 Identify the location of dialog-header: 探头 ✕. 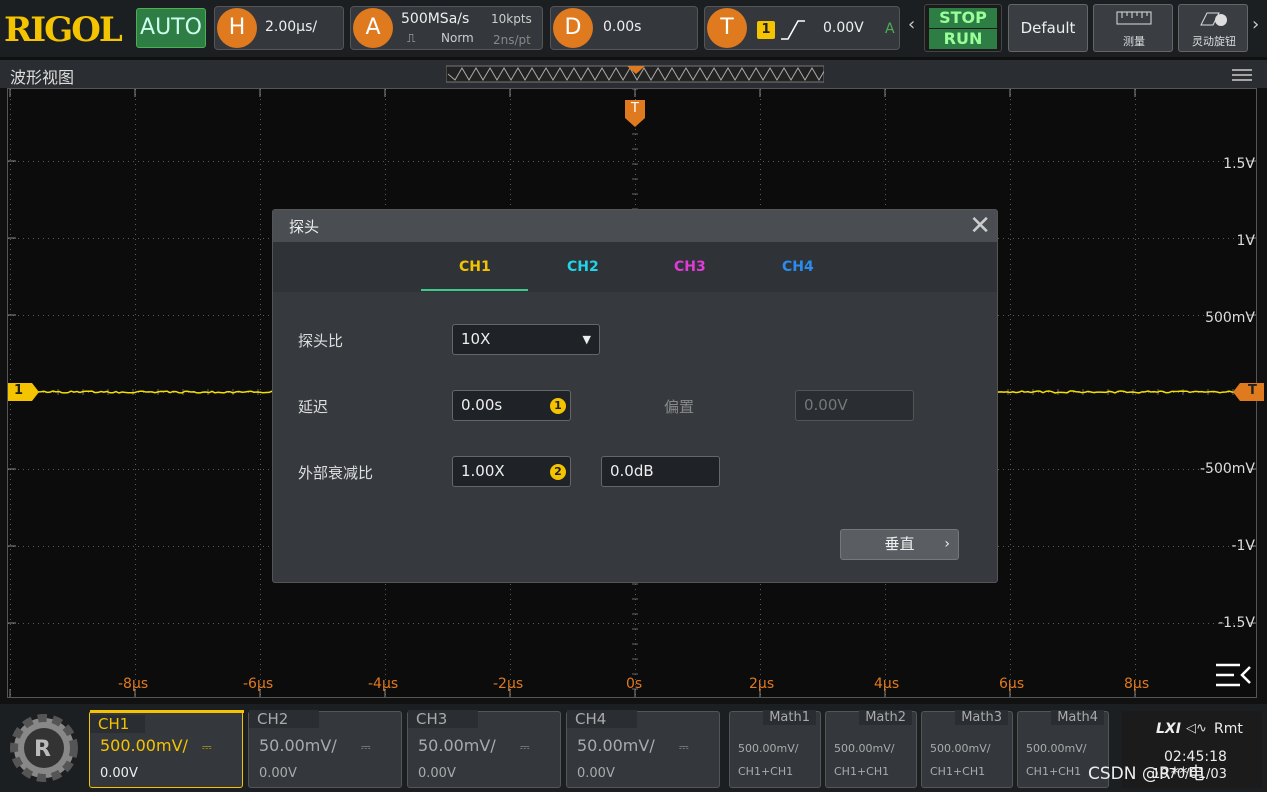
(635, 226).